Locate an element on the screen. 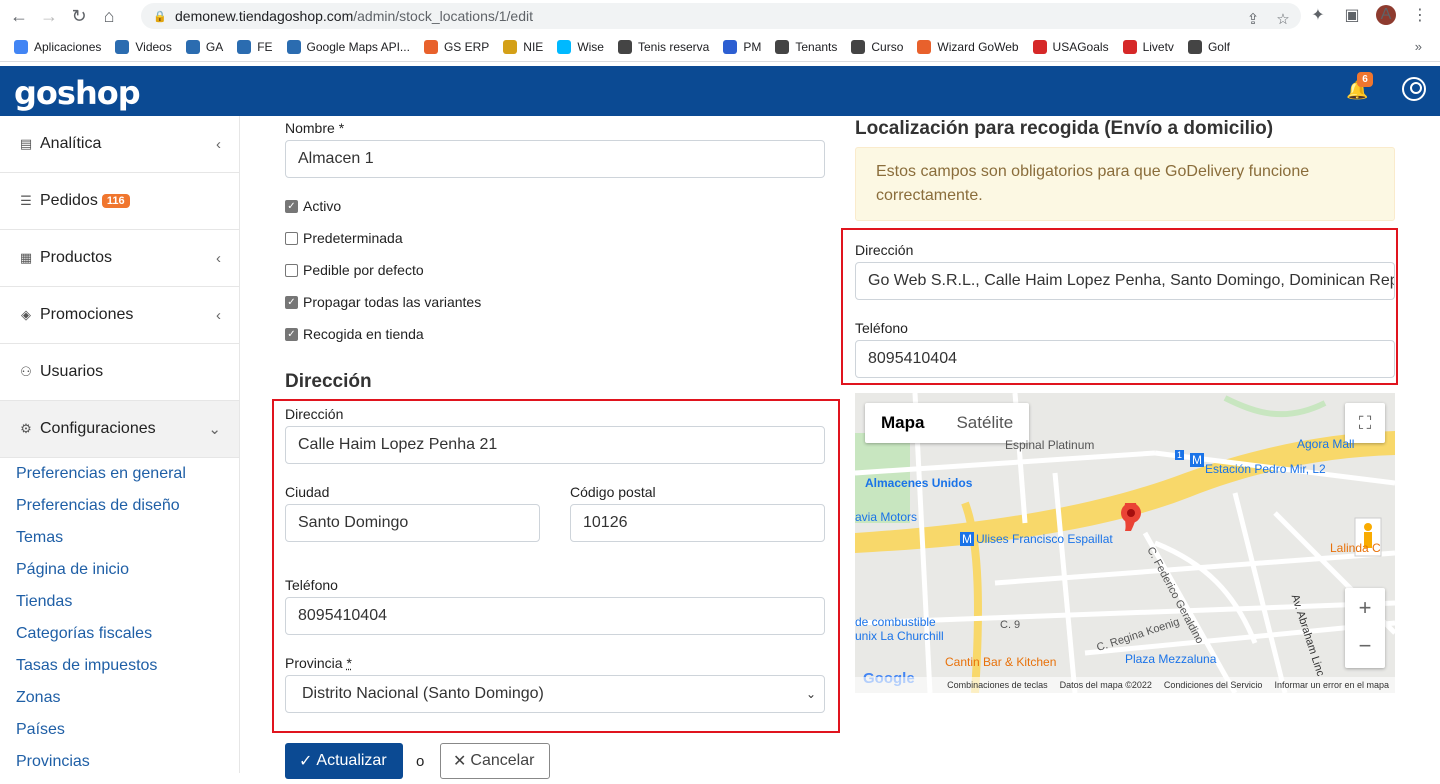 This screenshot has height=784, width=1440. sidebar-item-pedidos: ☰ Pedidos 116 is located at coordinates (119, 201).